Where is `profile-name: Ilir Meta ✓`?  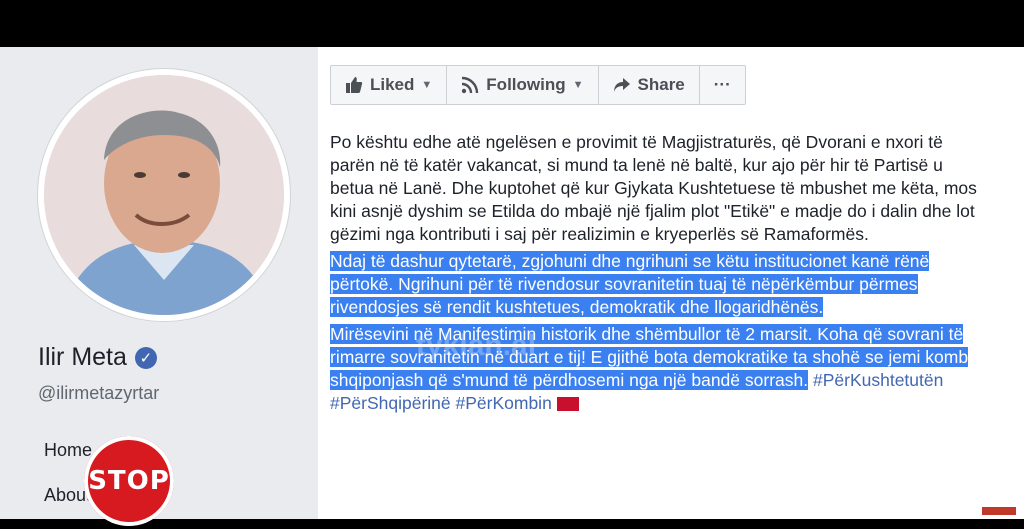
profile-name: Ilir Meta ✓ is located at coordinates (97, 357).